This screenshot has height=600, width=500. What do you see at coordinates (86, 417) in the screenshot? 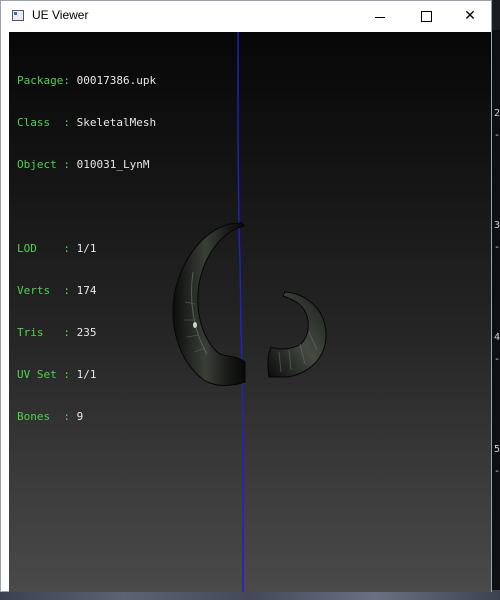
I see `bones-row: Bones : 9` at bounding box center [86, 417].